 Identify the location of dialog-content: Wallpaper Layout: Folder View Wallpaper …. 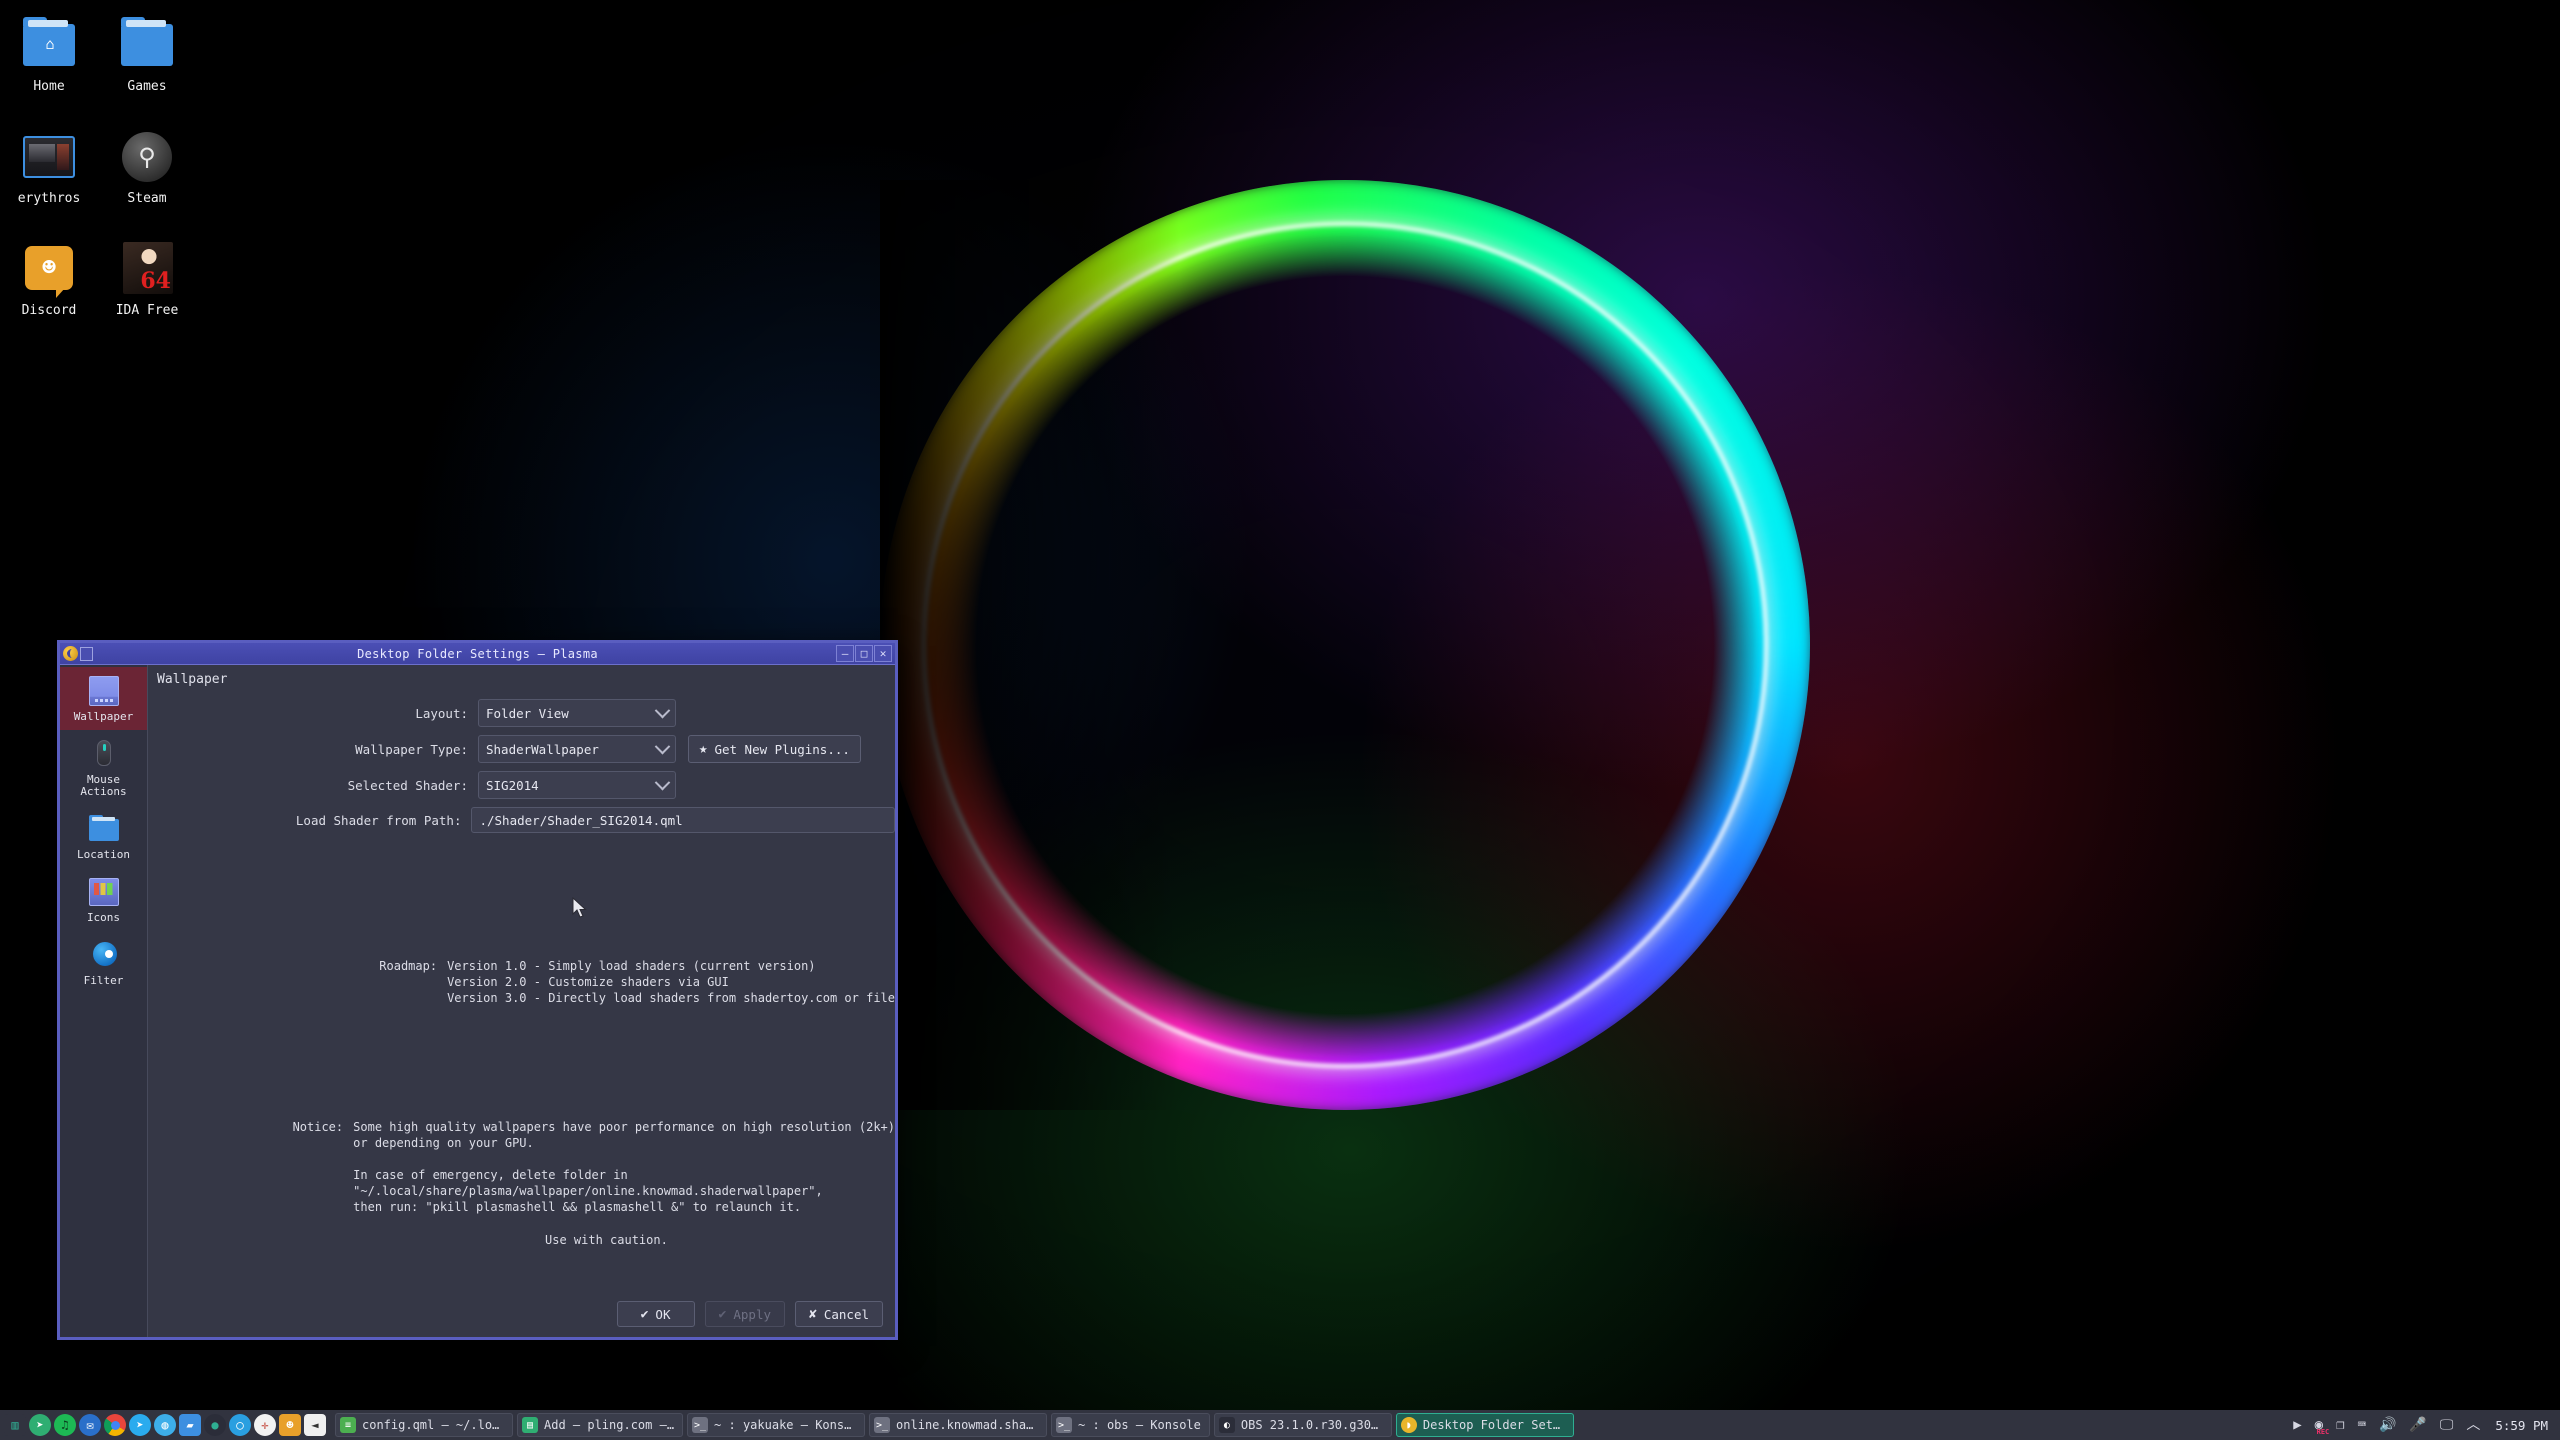
(521, 1001).